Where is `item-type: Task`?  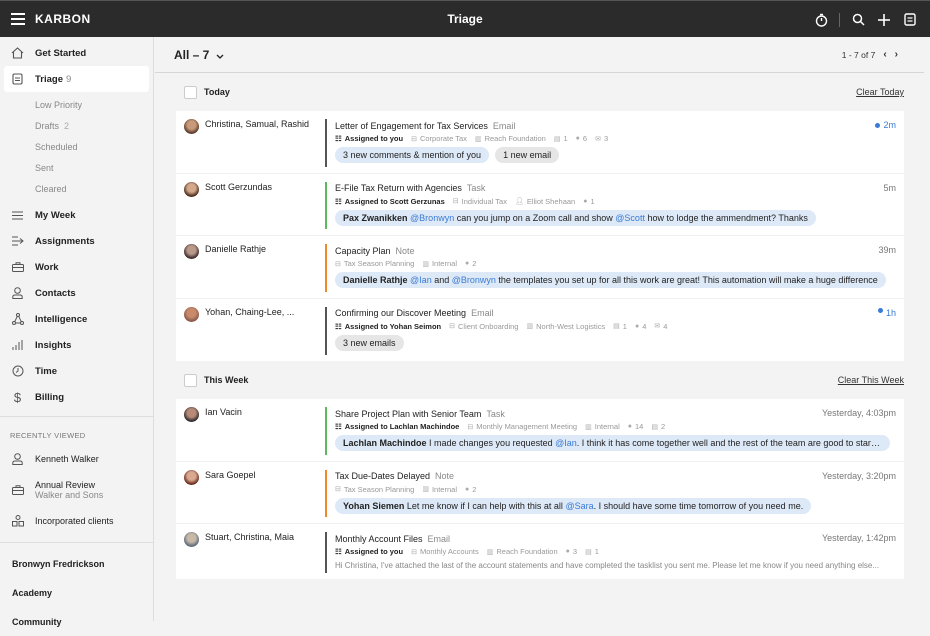
item-type: Task is located at coordinates (476, 188).